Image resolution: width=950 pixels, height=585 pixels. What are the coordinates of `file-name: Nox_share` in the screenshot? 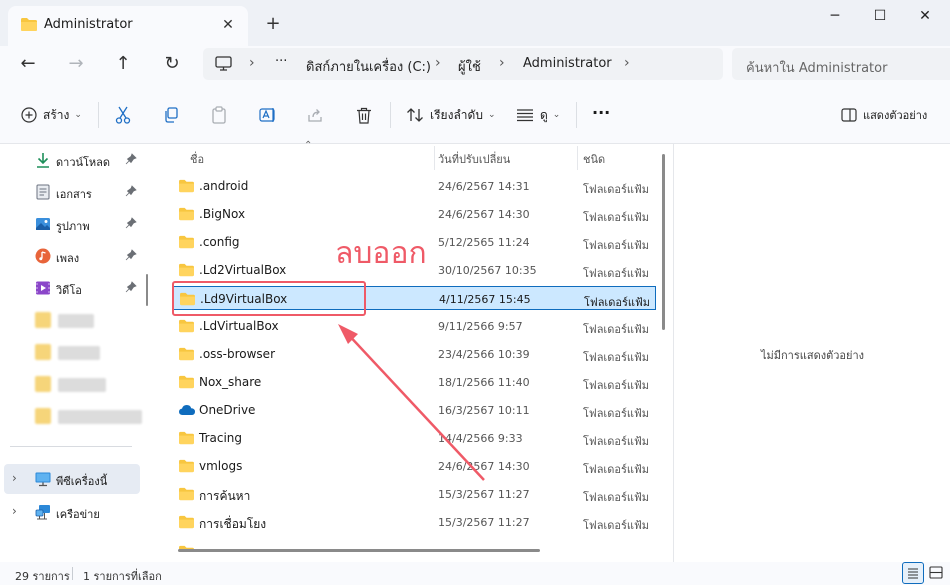 It's located at (230, 382).